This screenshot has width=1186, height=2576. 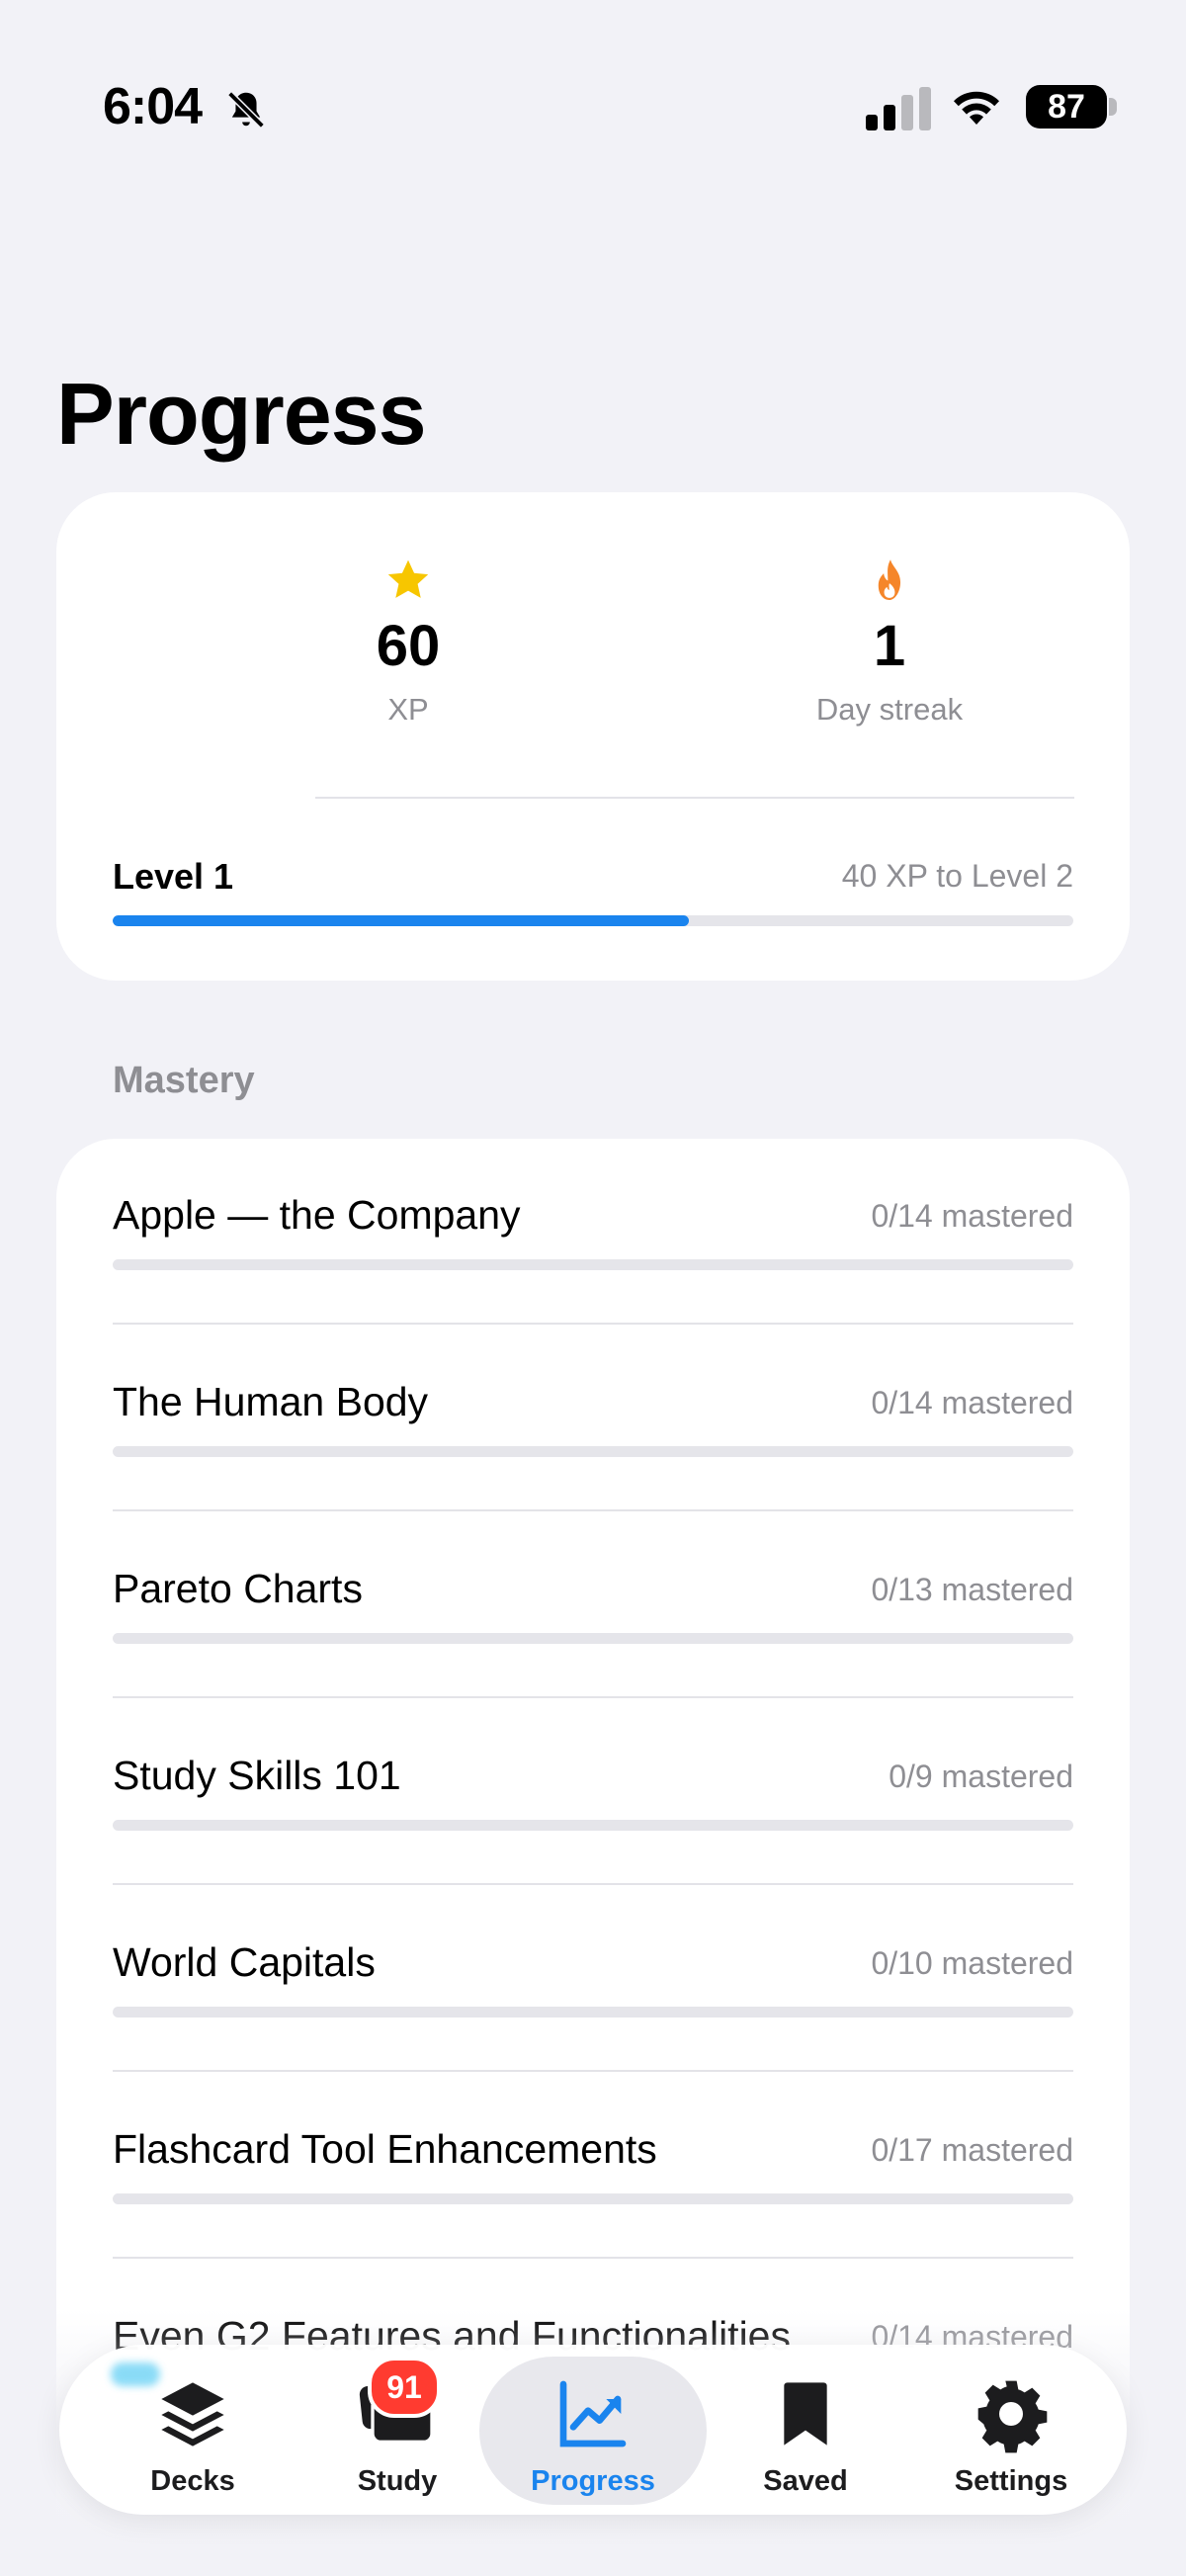 What do you see at coordinates (244, 1962) in the screenshot?
I see `deck-name: World Capitals` at bounding box center [244, 1962].